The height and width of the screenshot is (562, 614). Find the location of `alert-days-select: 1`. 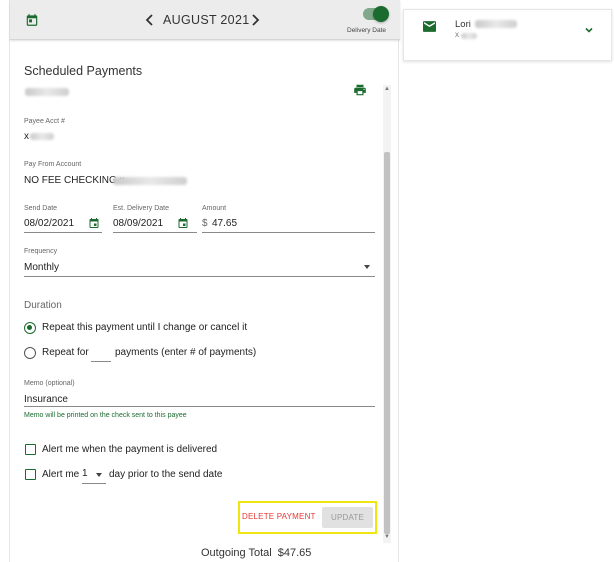

alert-days-select: 1 is located at coordinates (94, 476).